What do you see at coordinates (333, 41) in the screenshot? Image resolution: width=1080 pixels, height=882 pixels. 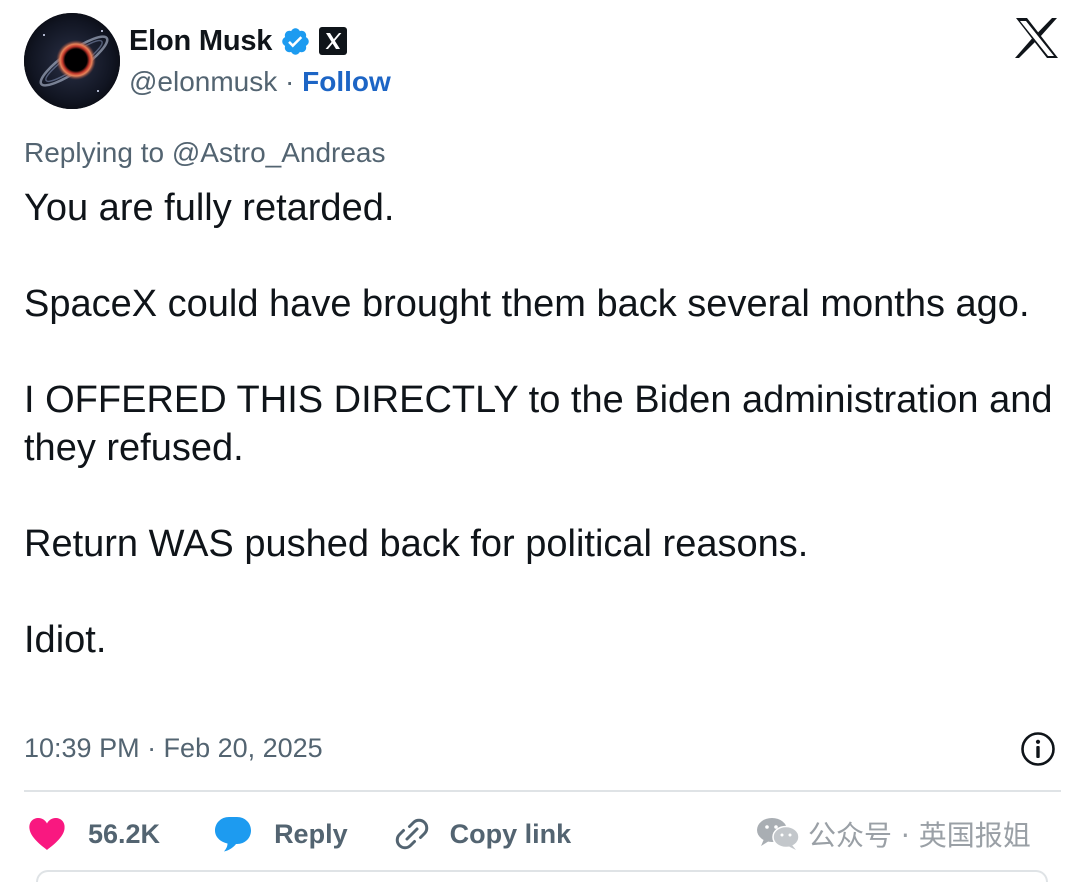 I see `x-affiliation-badge-icon` at bounding box center [333, 41].